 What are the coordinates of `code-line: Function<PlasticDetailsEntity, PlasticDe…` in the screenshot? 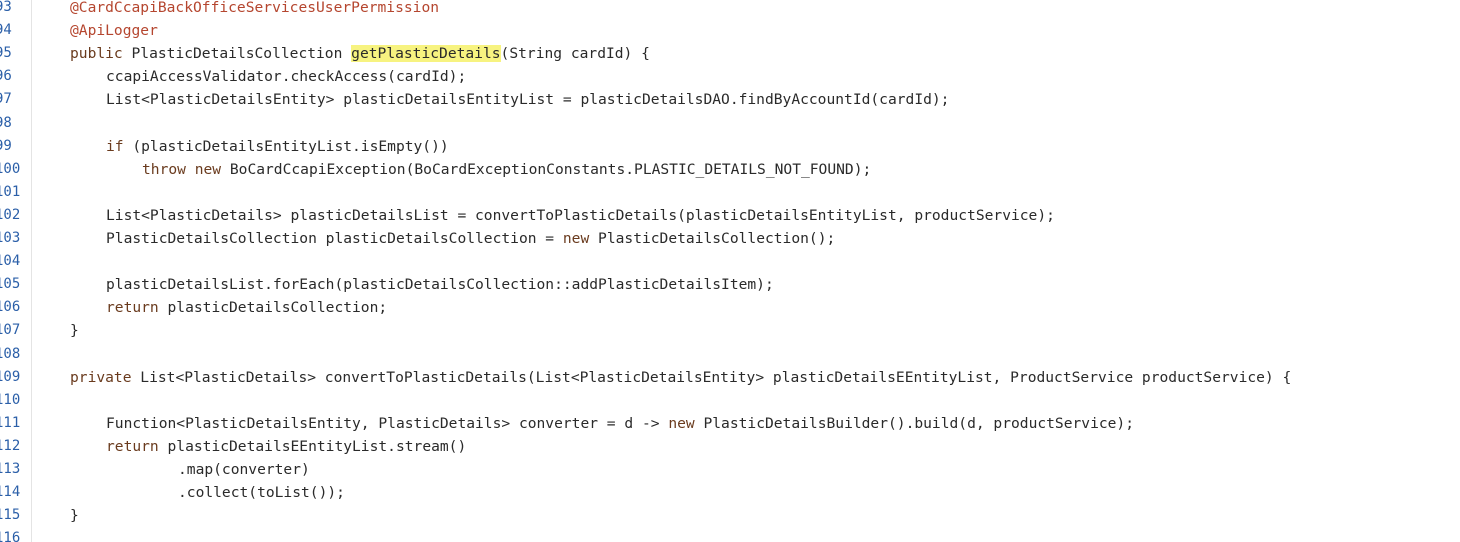 It's located at (620, 423).